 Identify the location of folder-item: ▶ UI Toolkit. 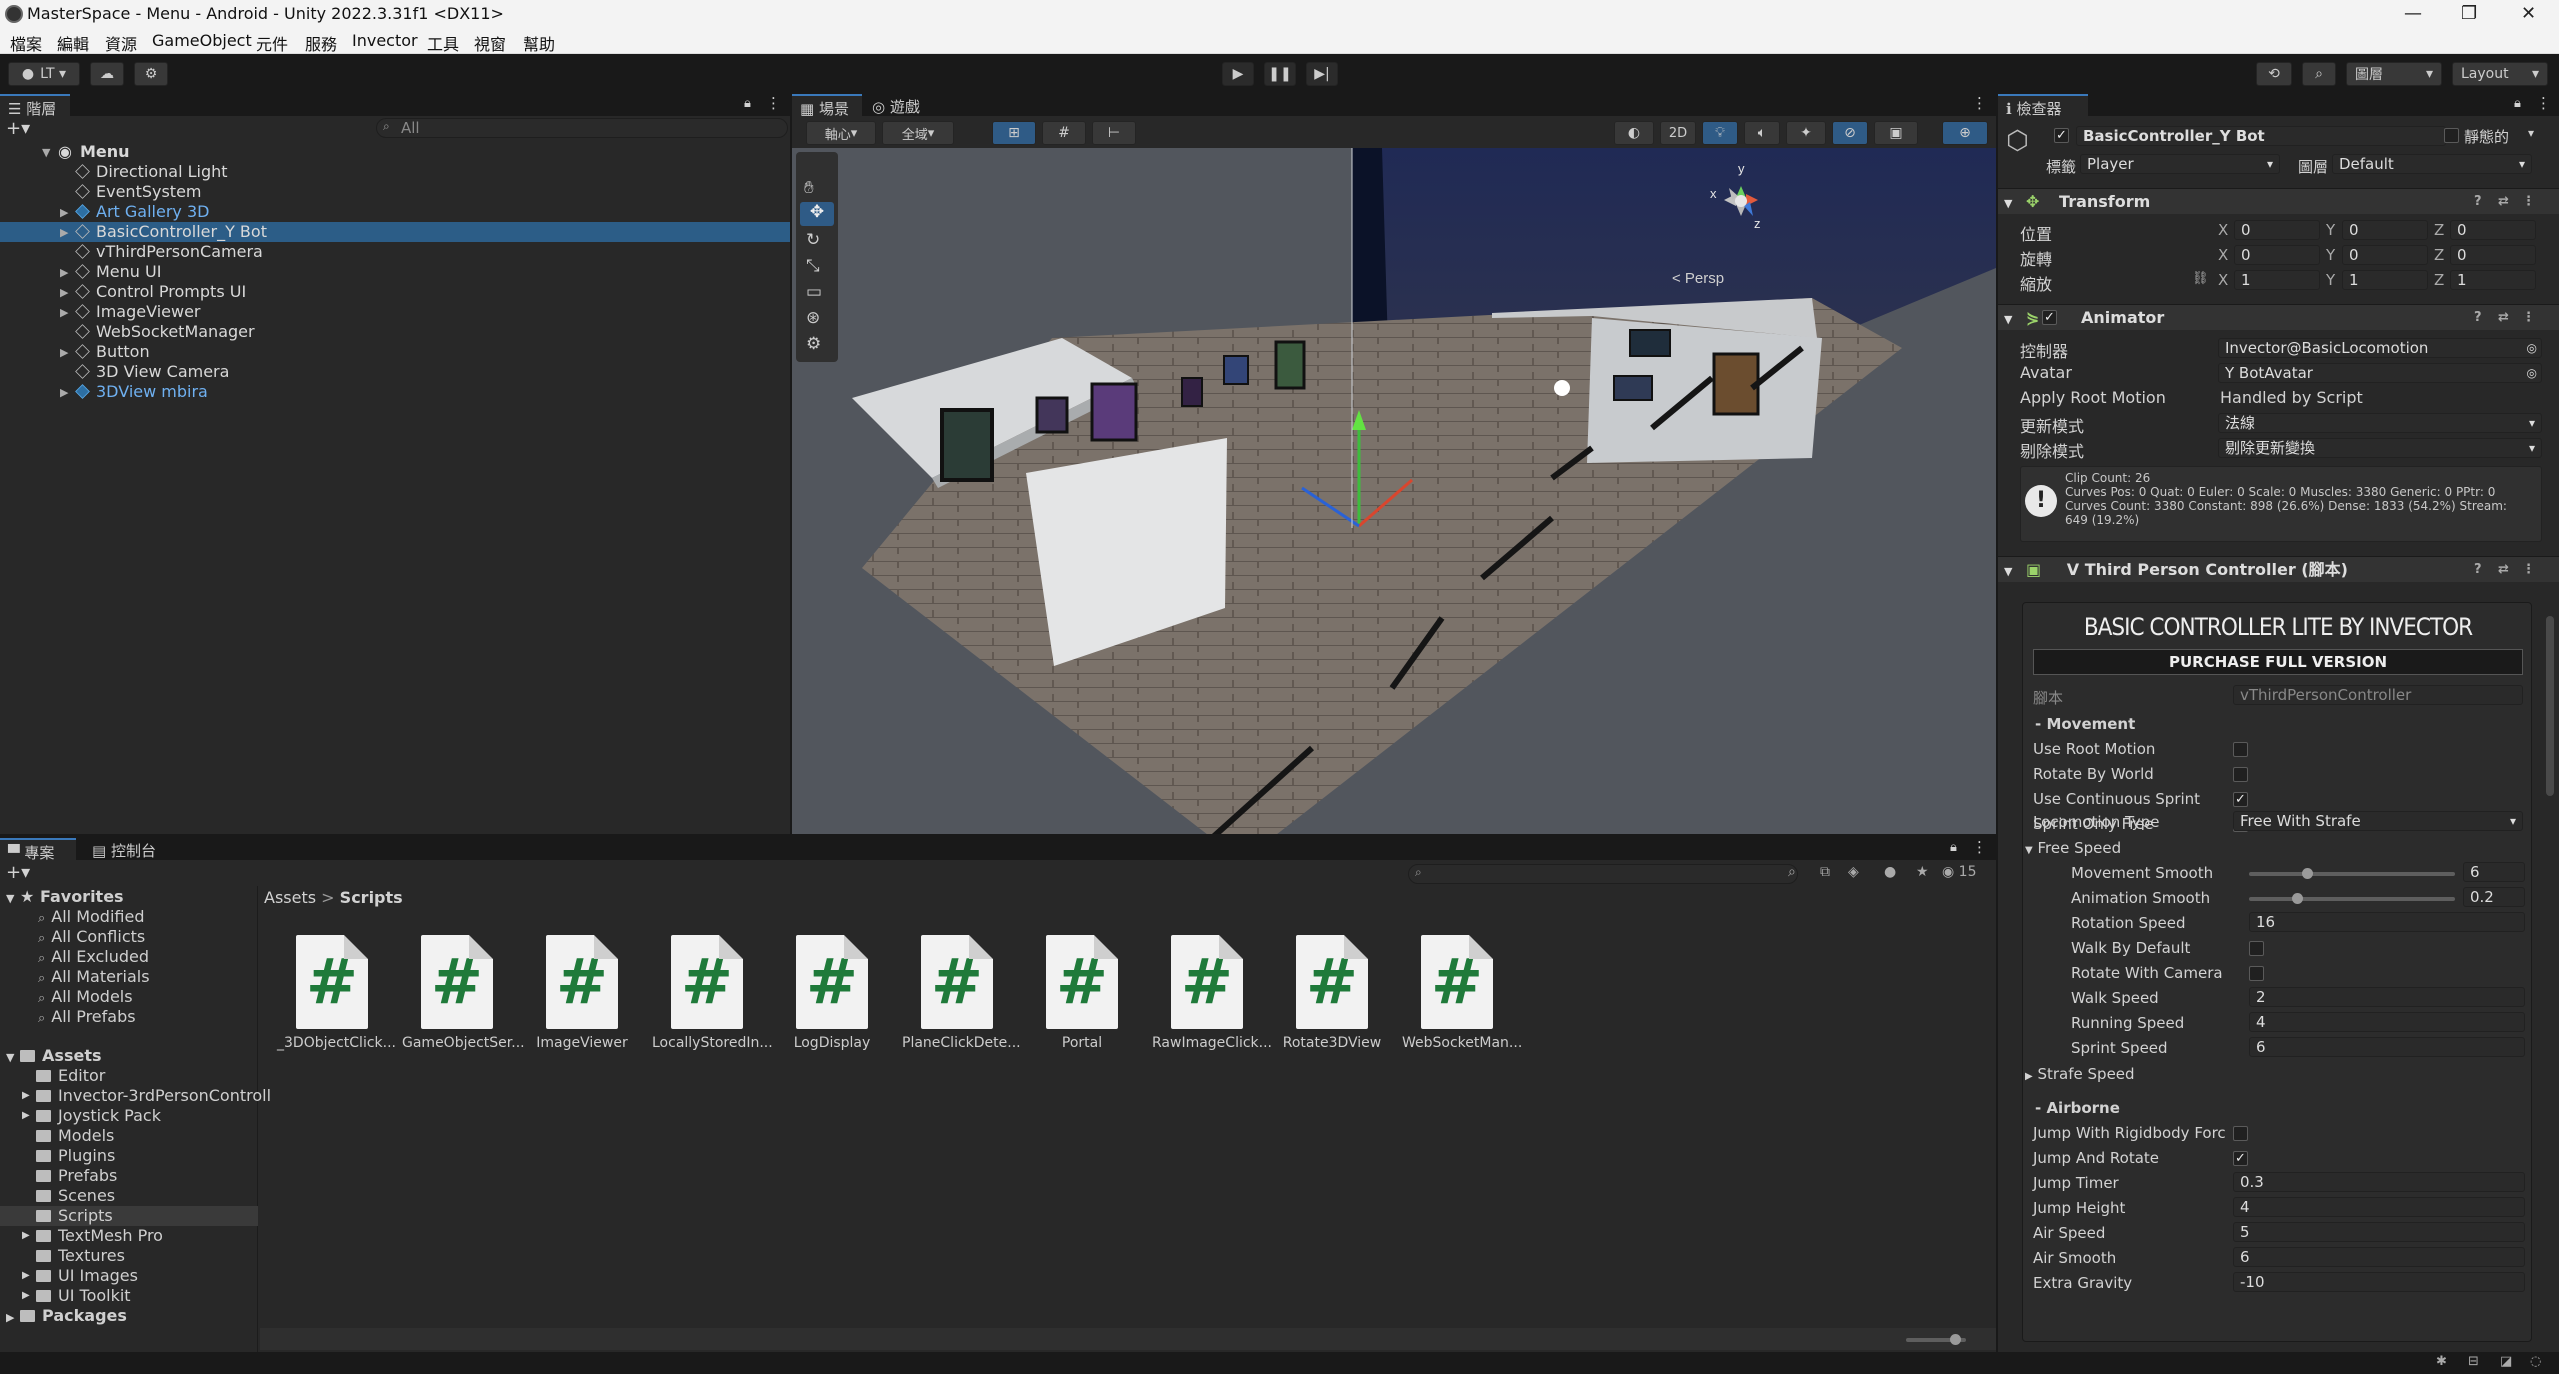
(129, 1296).